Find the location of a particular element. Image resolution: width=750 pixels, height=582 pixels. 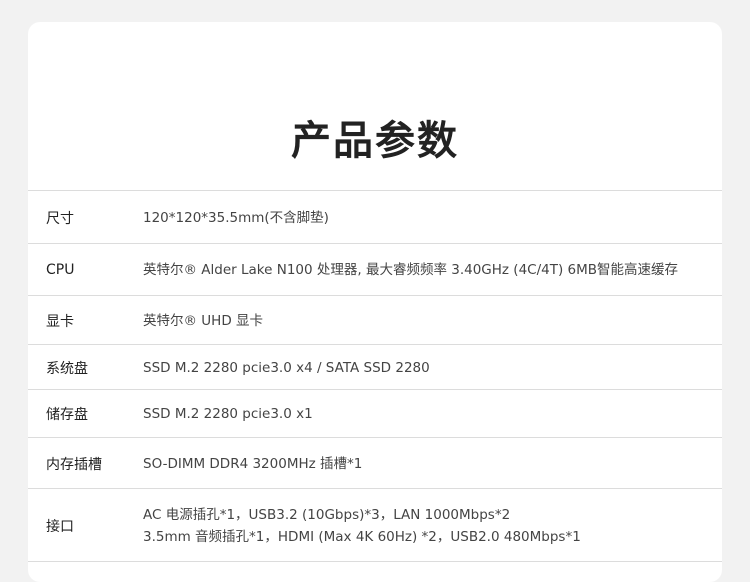

spec-label: 显卡 is located at coordinates (60, 321).